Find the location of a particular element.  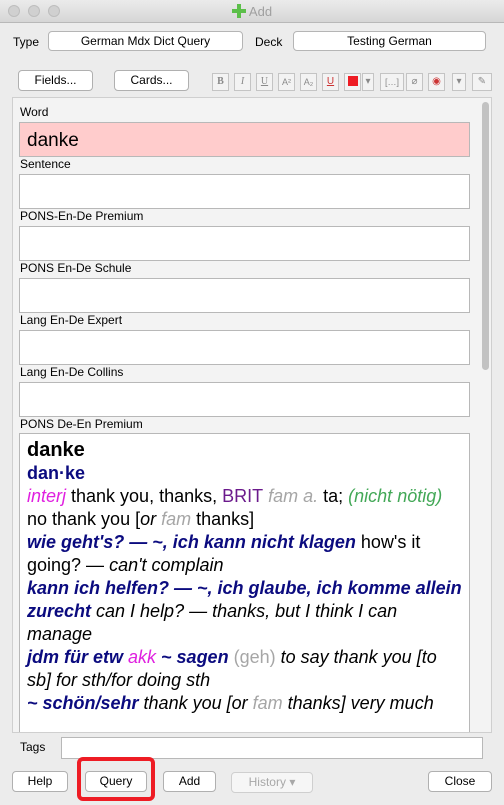

dict-syllabified: dan·ke is located at coordinates (56, 473).